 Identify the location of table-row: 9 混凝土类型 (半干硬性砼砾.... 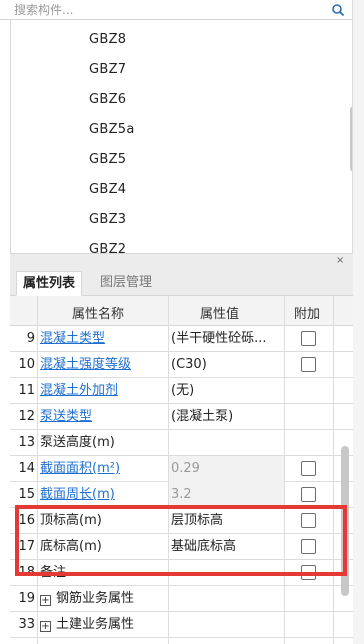
(181, 339).